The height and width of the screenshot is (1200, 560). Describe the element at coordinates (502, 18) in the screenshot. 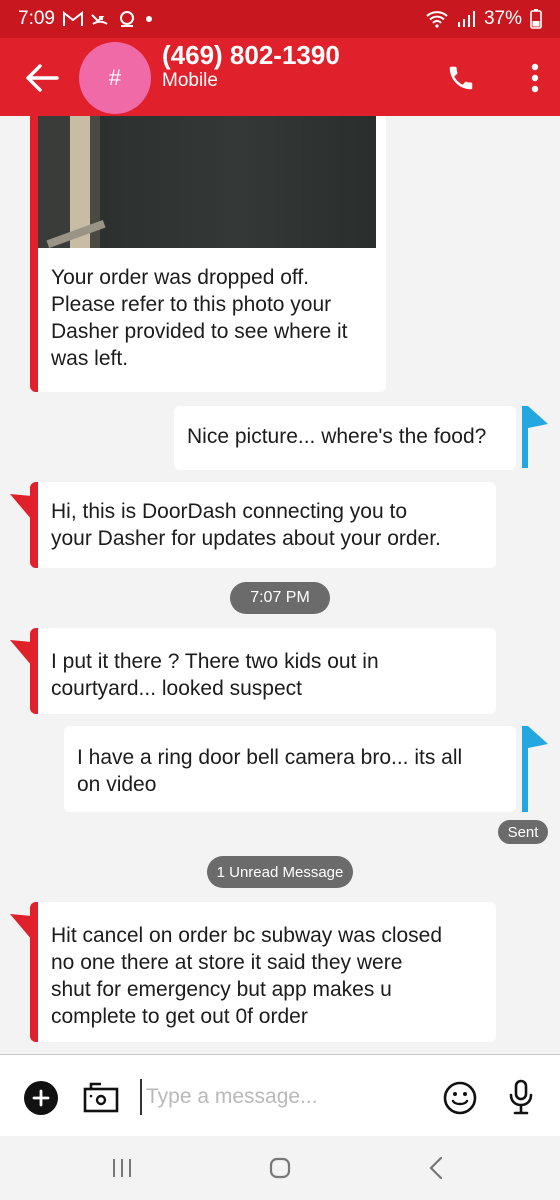

I see `battery-percent: 37%` at that location.